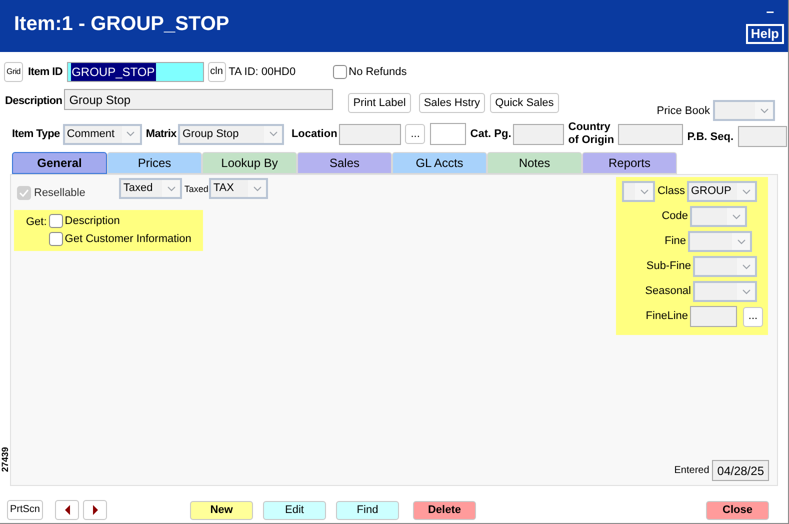  What do you see at coordinates (238, 188) in the screenshot?
I see `tax-code-dropdown: TAX` at bounding box center [238, 188].